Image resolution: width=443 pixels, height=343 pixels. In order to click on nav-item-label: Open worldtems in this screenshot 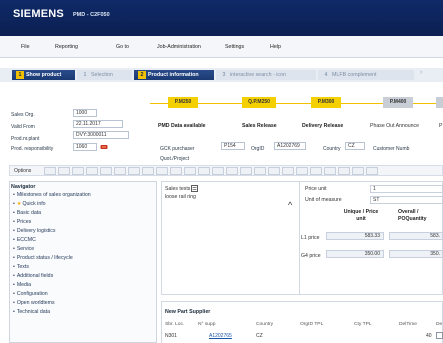, I will do `click(35, 303)`.